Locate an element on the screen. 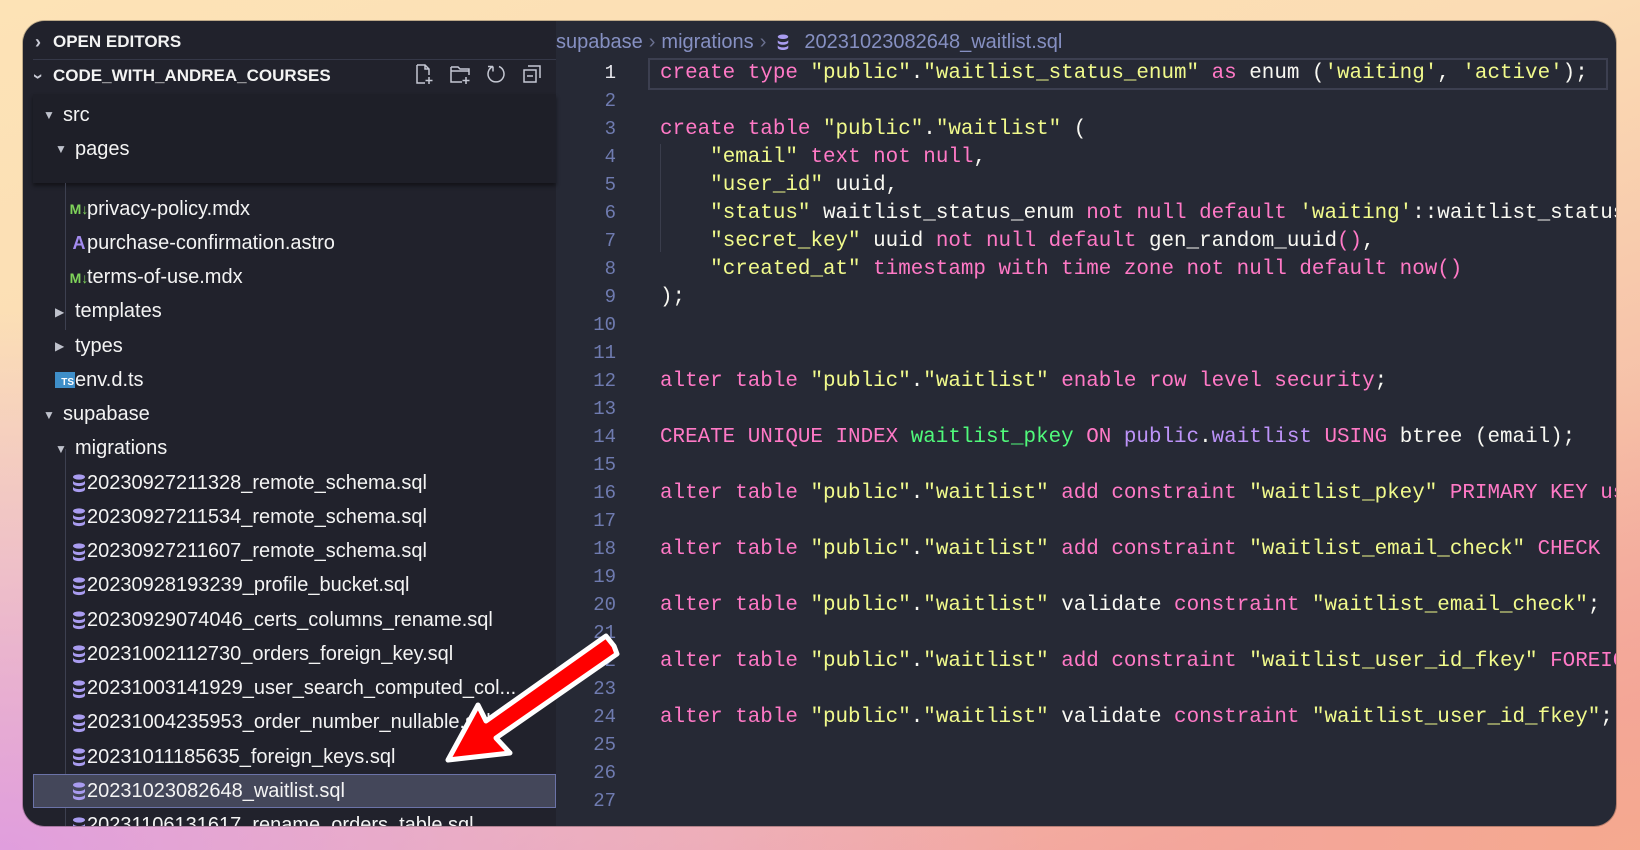  new-folder-icon is located at coordinates (460, 76).